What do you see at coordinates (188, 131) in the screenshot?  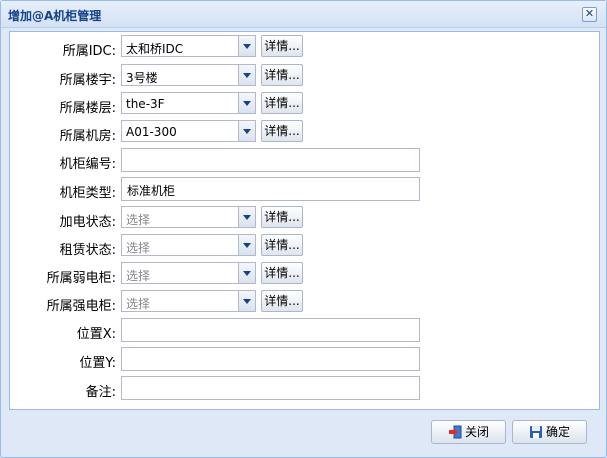 I see `select-field: A01-300` at bounding box center [188, 131].